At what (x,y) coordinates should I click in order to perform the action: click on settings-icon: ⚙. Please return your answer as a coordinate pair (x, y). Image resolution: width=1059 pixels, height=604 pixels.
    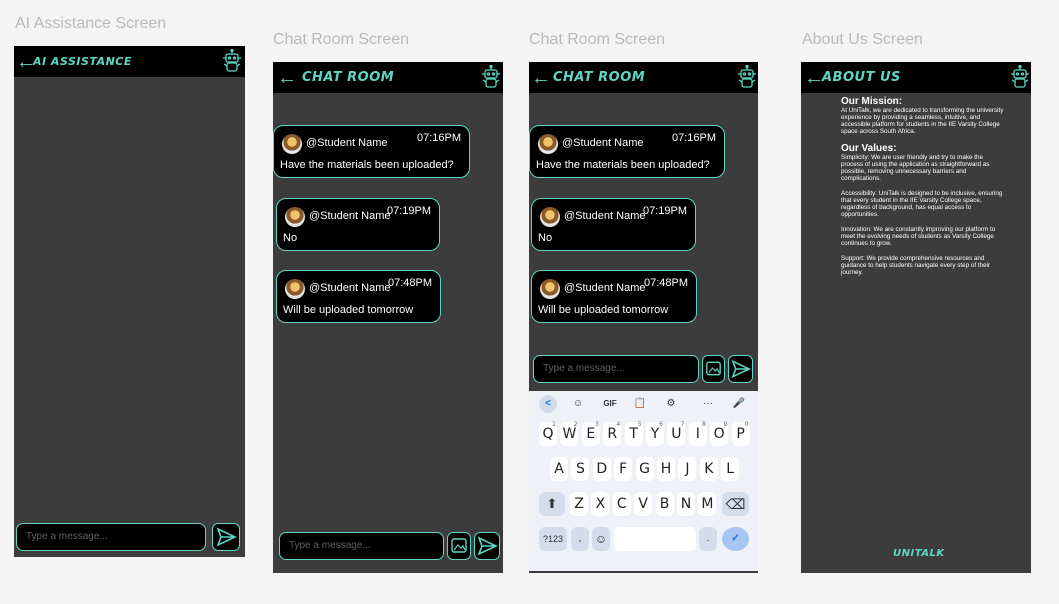
    Looking at the image, I should click on (671, 404).